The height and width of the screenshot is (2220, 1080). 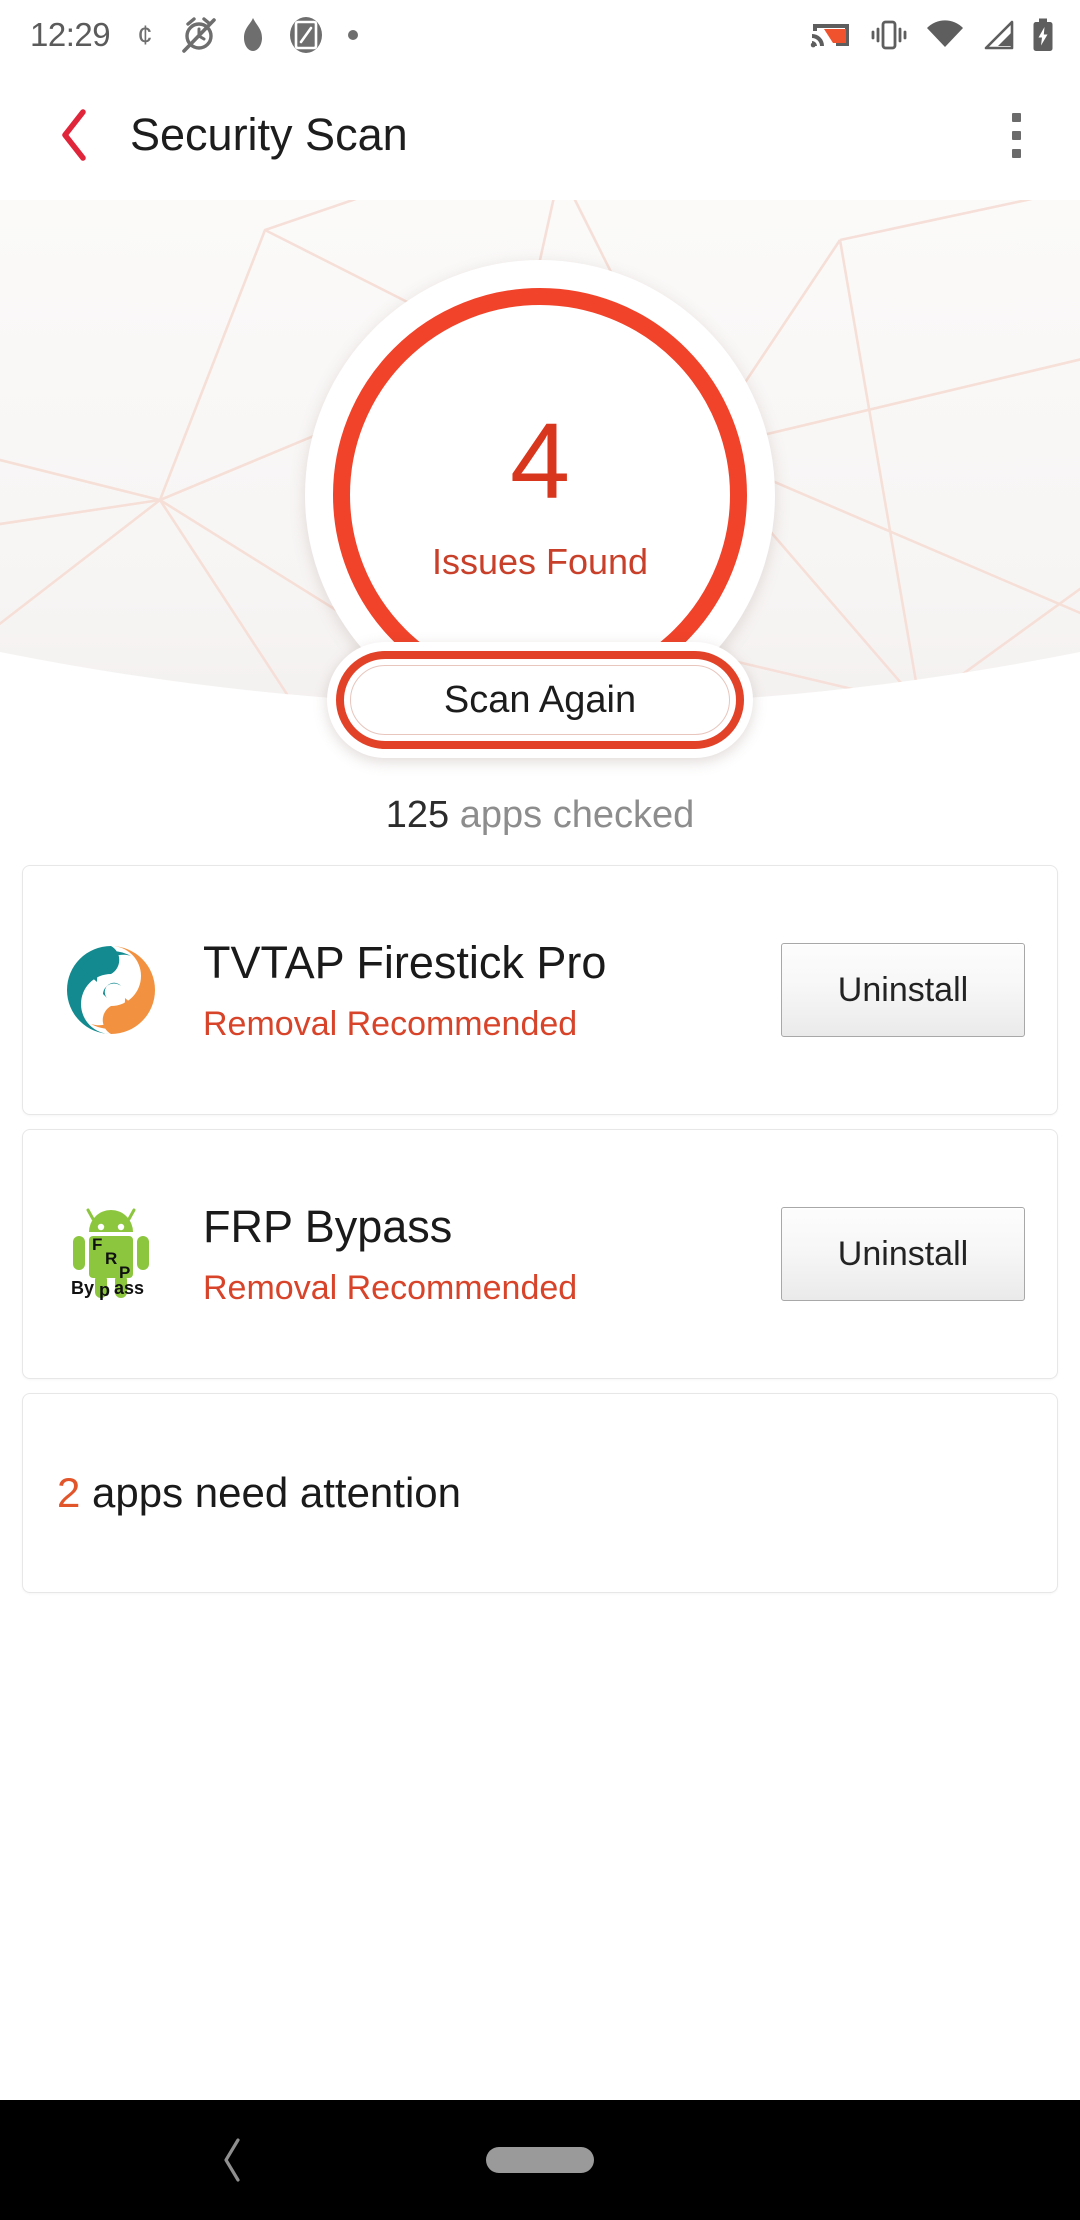 I want to click on scan-again-outer: Scan Again, so click(x=540, y=700).